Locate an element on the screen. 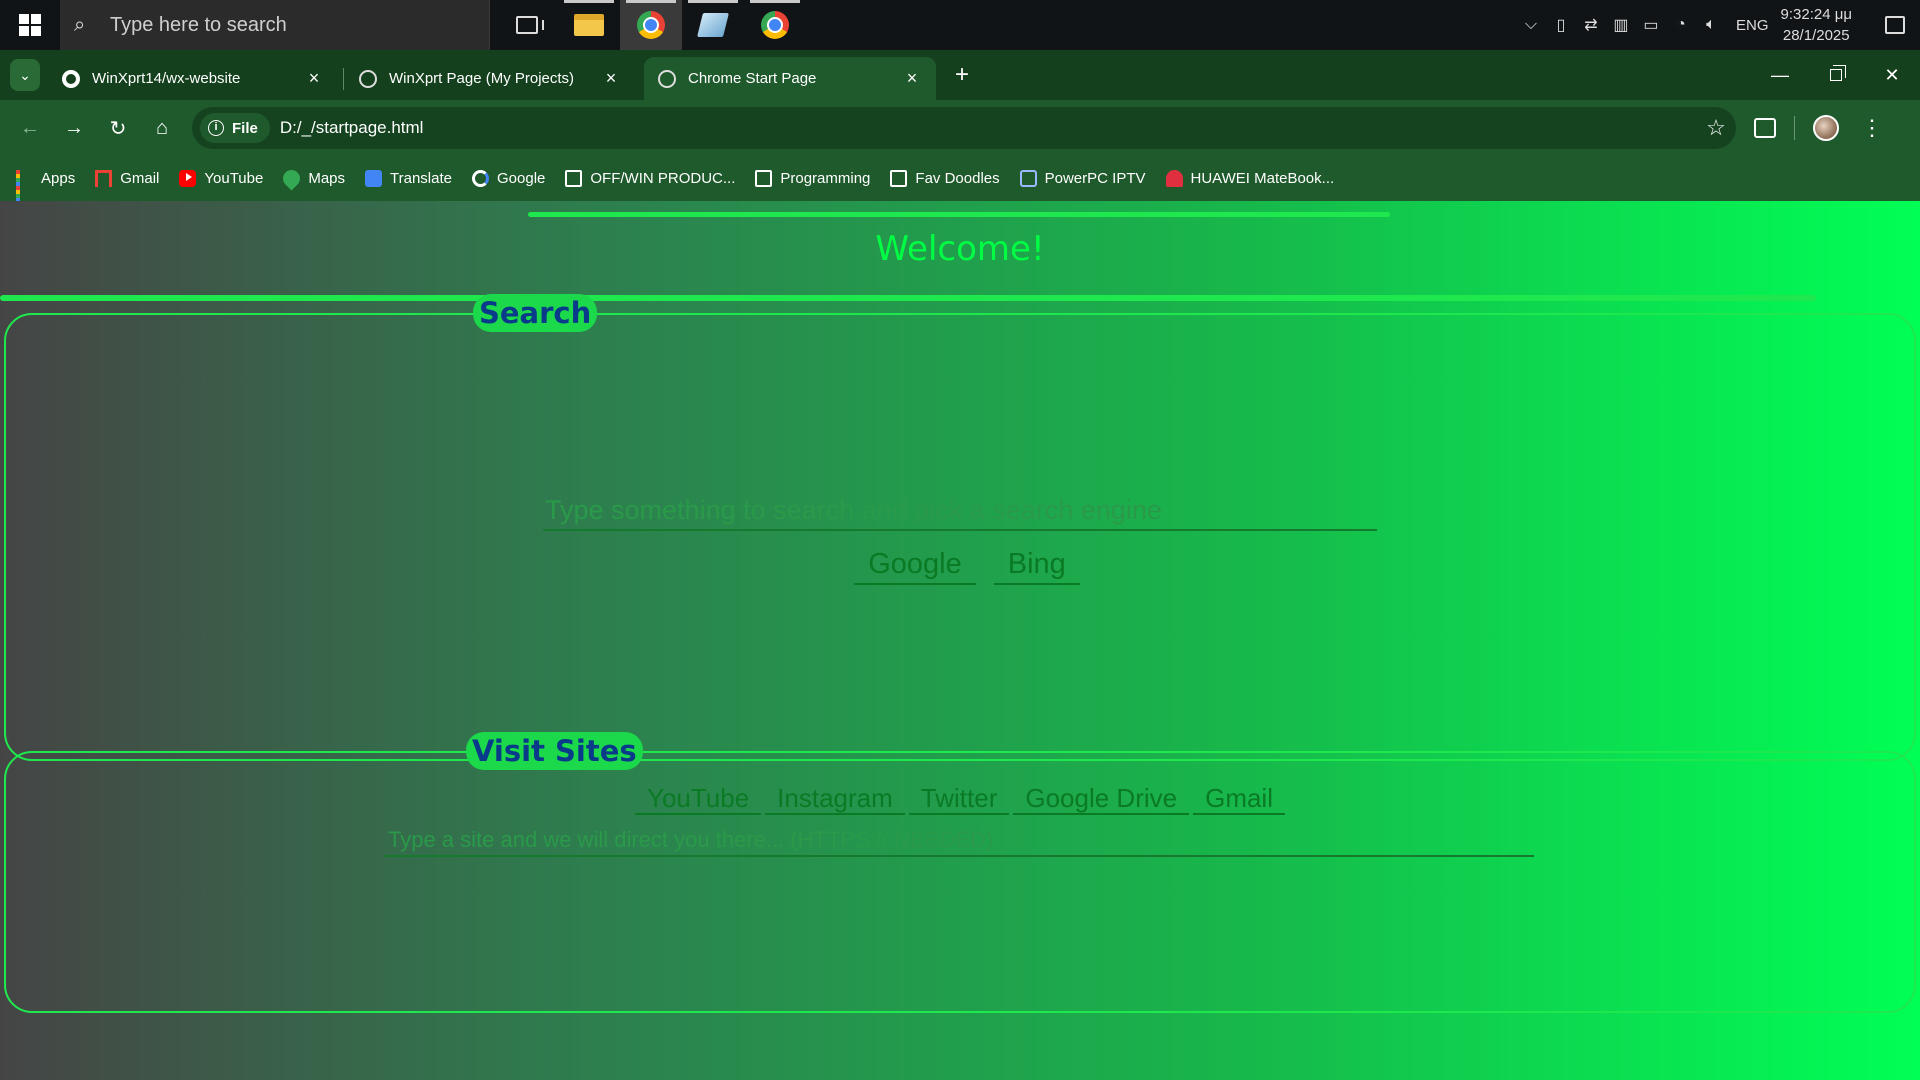  taskbar-file-explorer is located at coordinates (589, 25).